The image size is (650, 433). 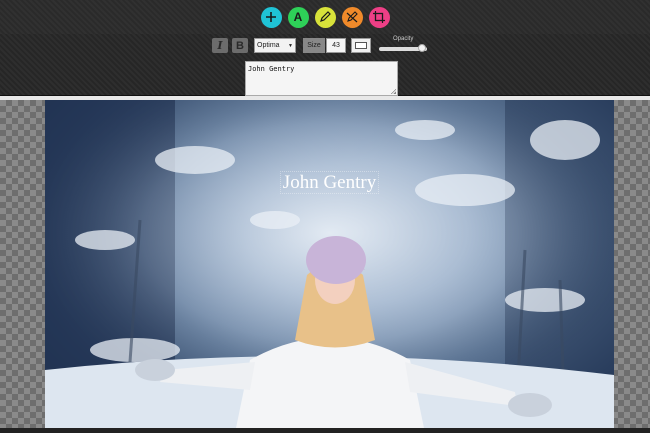 What do you see at coordinates (271, 69) in the screenshot?
I see `text-content-value: John Gentry` at bounding box center [271, 69].